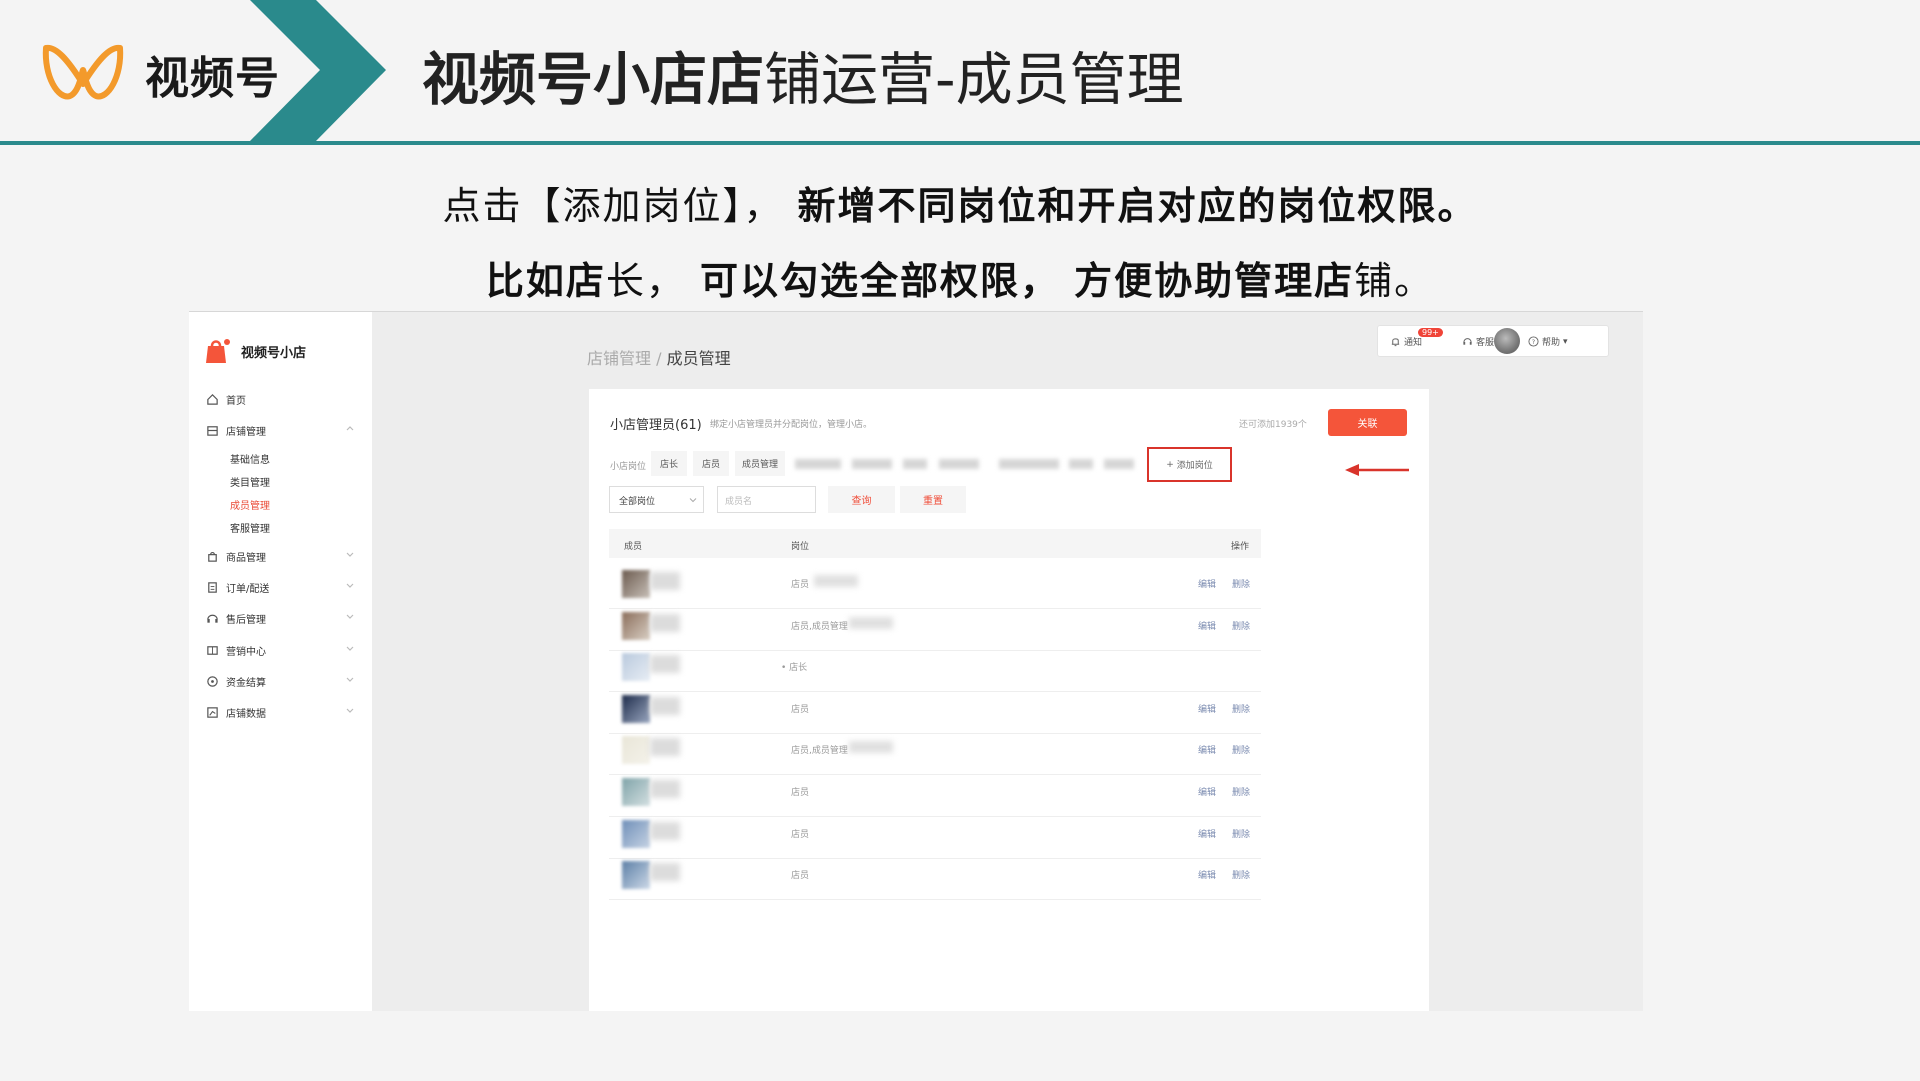  What do you see at coordinates (1334, 281) in the screenshot?
I see `instruction-text-bold: 店` at bounding box center [1334, 281].